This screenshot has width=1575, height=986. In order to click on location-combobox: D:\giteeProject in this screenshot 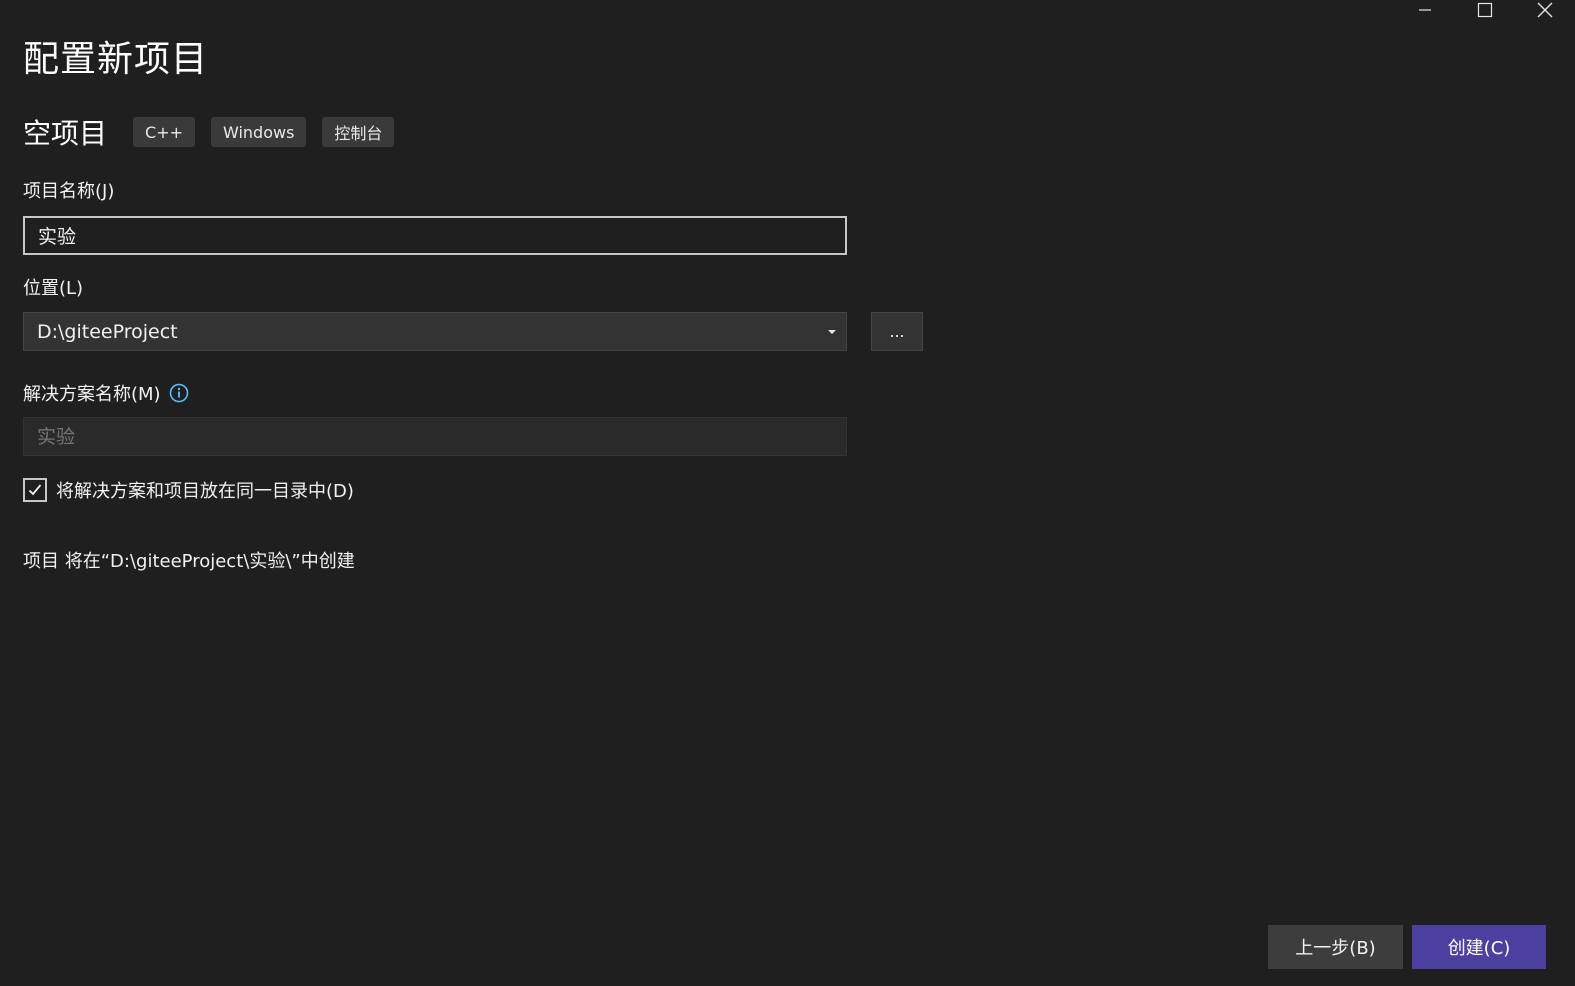, I will do `click(435, 331)`.